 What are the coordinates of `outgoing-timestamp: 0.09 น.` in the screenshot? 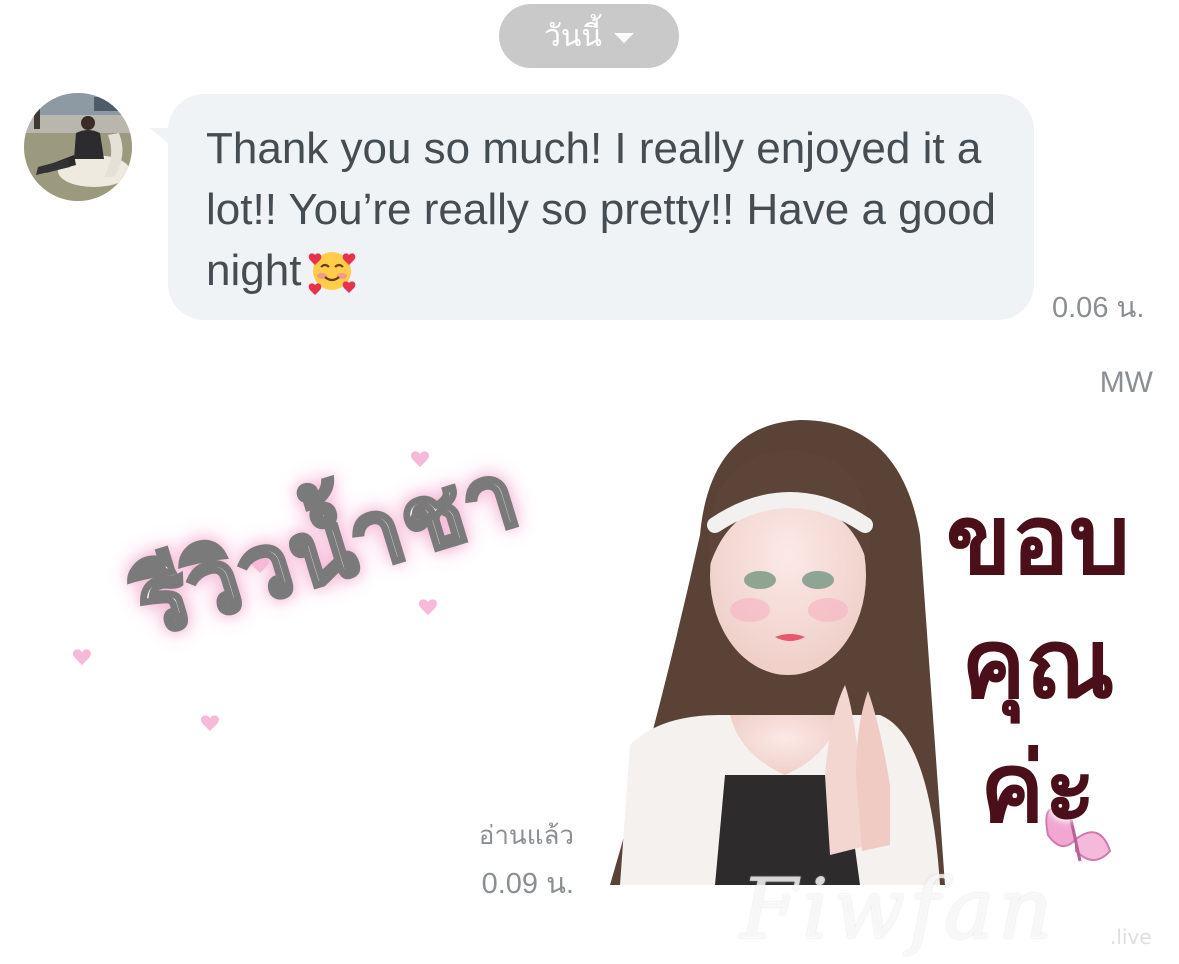 It's located at (527, 884).